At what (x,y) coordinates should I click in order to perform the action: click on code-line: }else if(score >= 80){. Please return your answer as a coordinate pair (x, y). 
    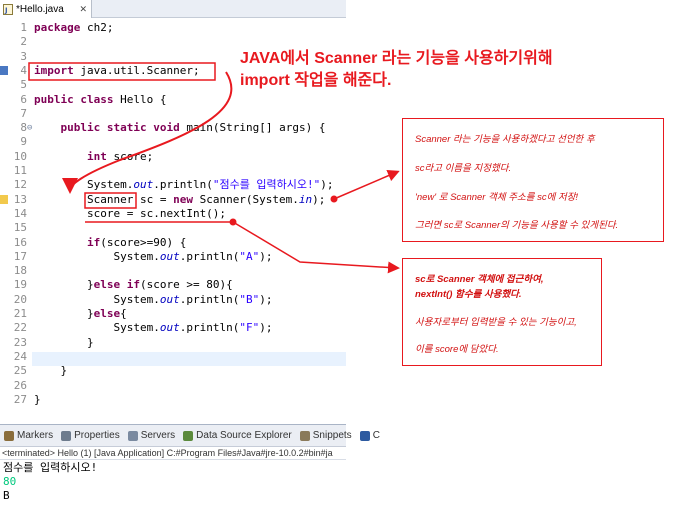
    Looking at the image, I should click on (133, 285).